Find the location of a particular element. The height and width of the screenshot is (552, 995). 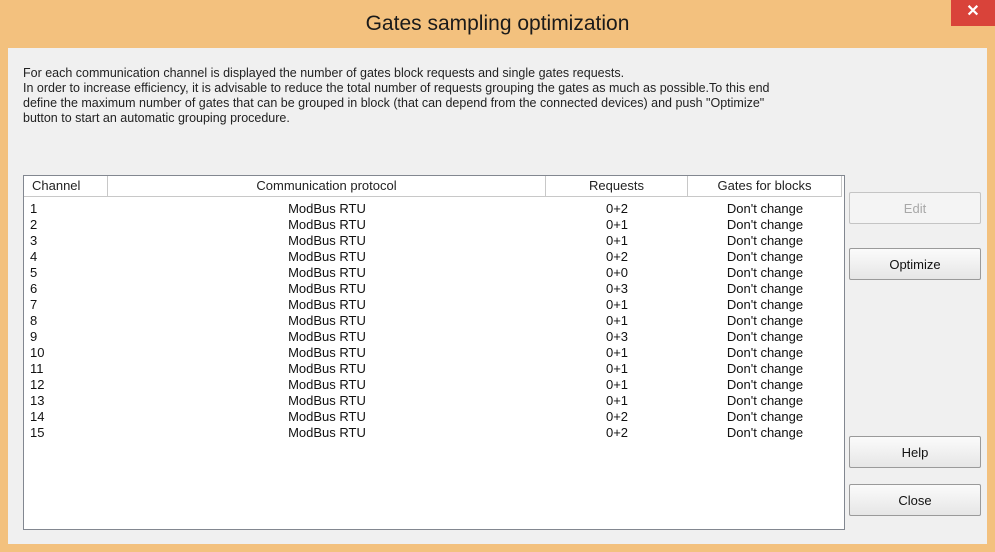

table-row: 3 ModBus RTU 0+1 Don't change is located at coordinates (434, 241).